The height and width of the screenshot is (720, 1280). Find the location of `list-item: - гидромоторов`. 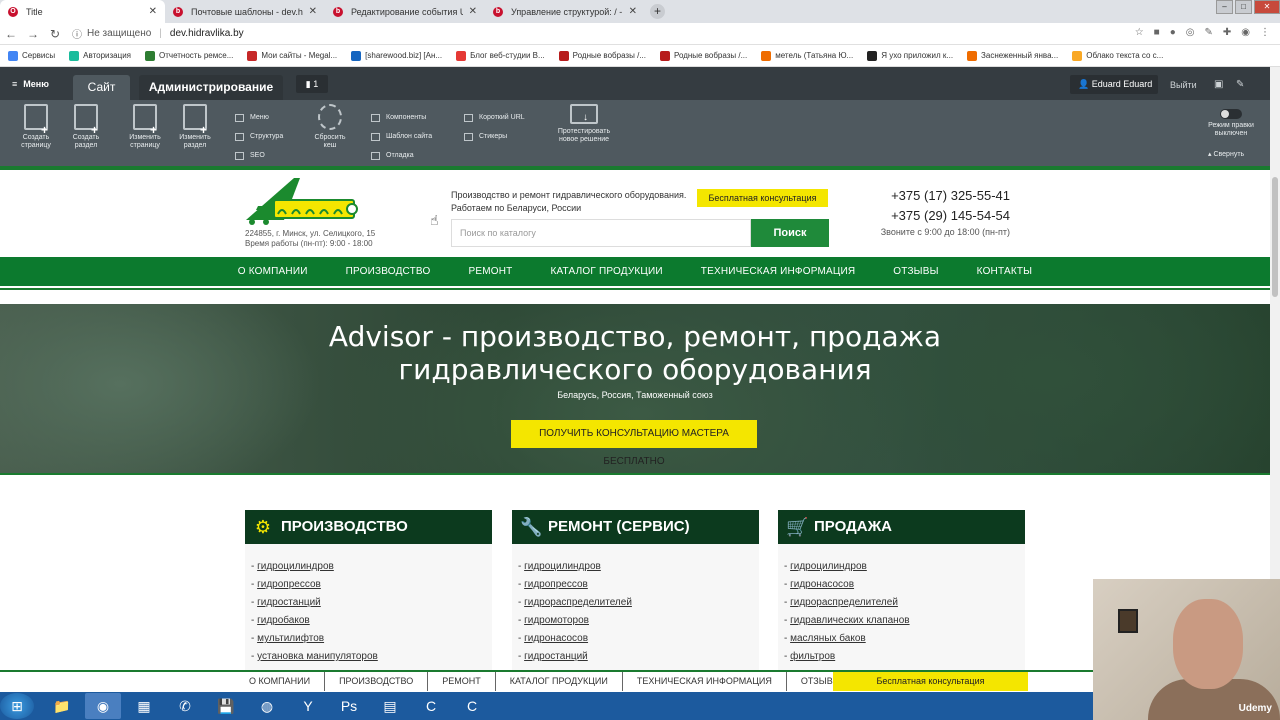

list-item: - гидромоторов is located at coordinates (638, 623).